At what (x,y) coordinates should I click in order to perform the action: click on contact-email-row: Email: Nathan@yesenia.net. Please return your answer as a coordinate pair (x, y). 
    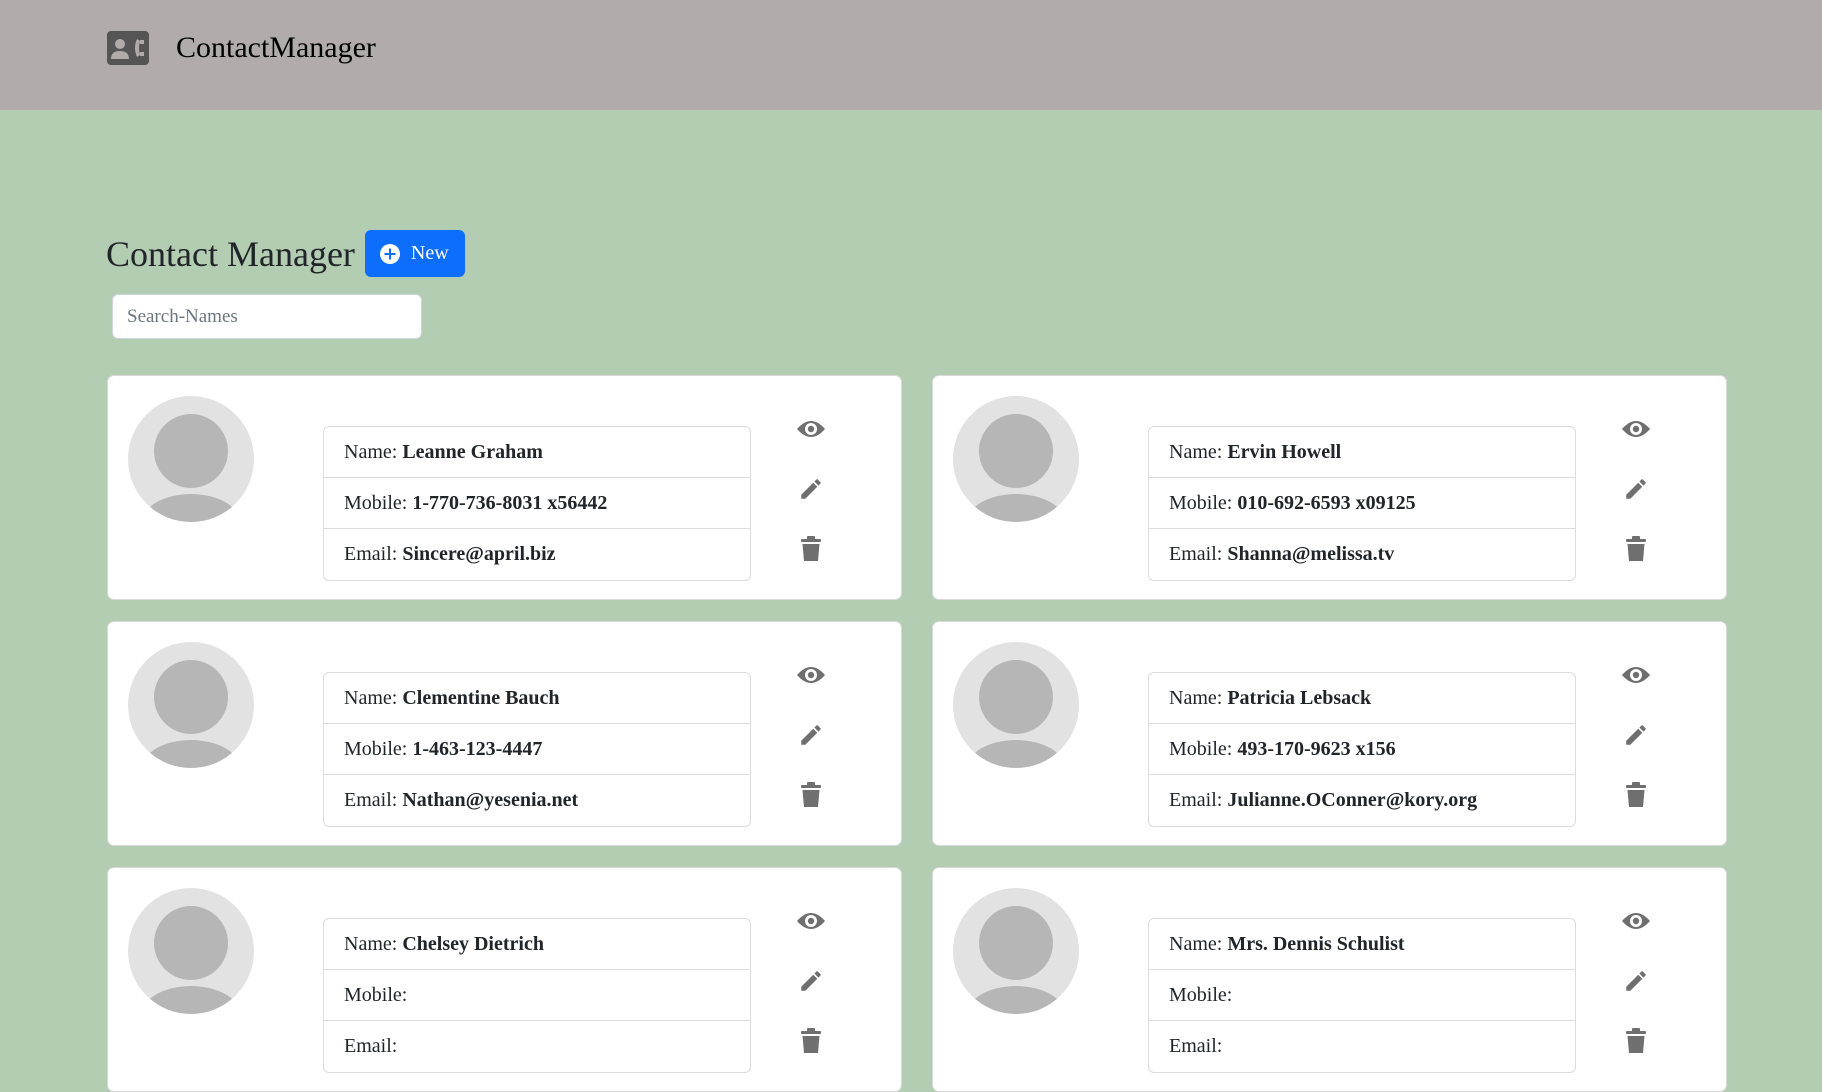
    Looking at the image, I should click on (537, 800).